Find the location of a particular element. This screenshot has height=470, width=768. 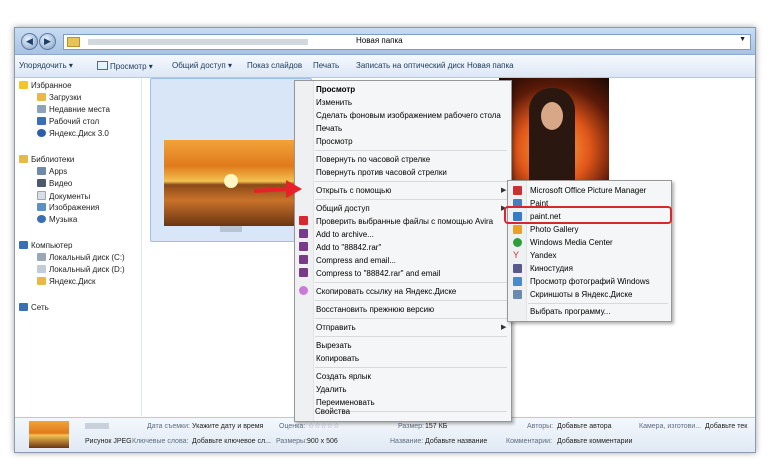

sidebar-item-downloads: Загрузки is located at coordinates (59, 97).